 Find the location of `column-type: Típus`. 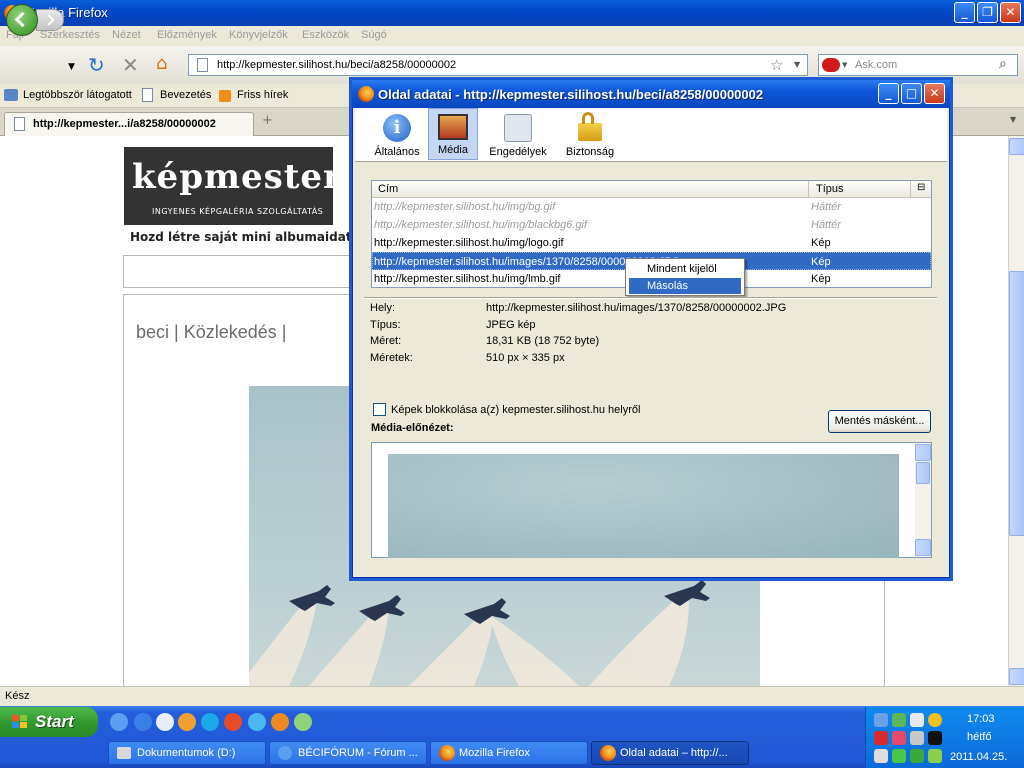

column-type: Típus is located at coordinates (830, 189).